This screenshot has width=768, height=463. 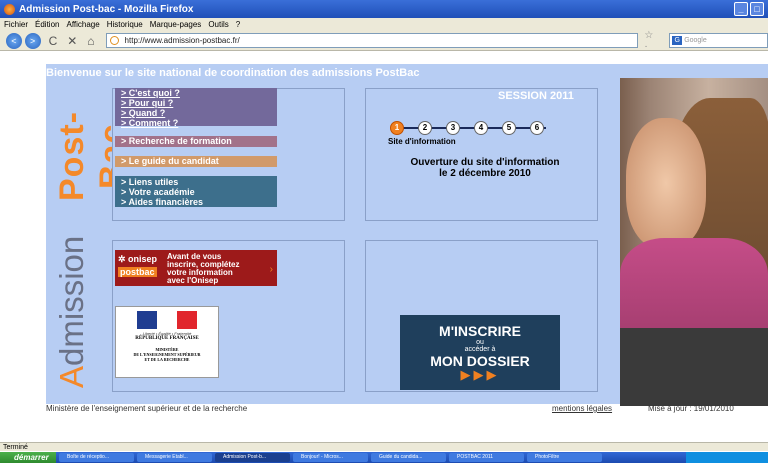 What do you see at coordinates (397, 128) in the screenshot?
I see `step-1: 1` at bounding box center [397, 128].